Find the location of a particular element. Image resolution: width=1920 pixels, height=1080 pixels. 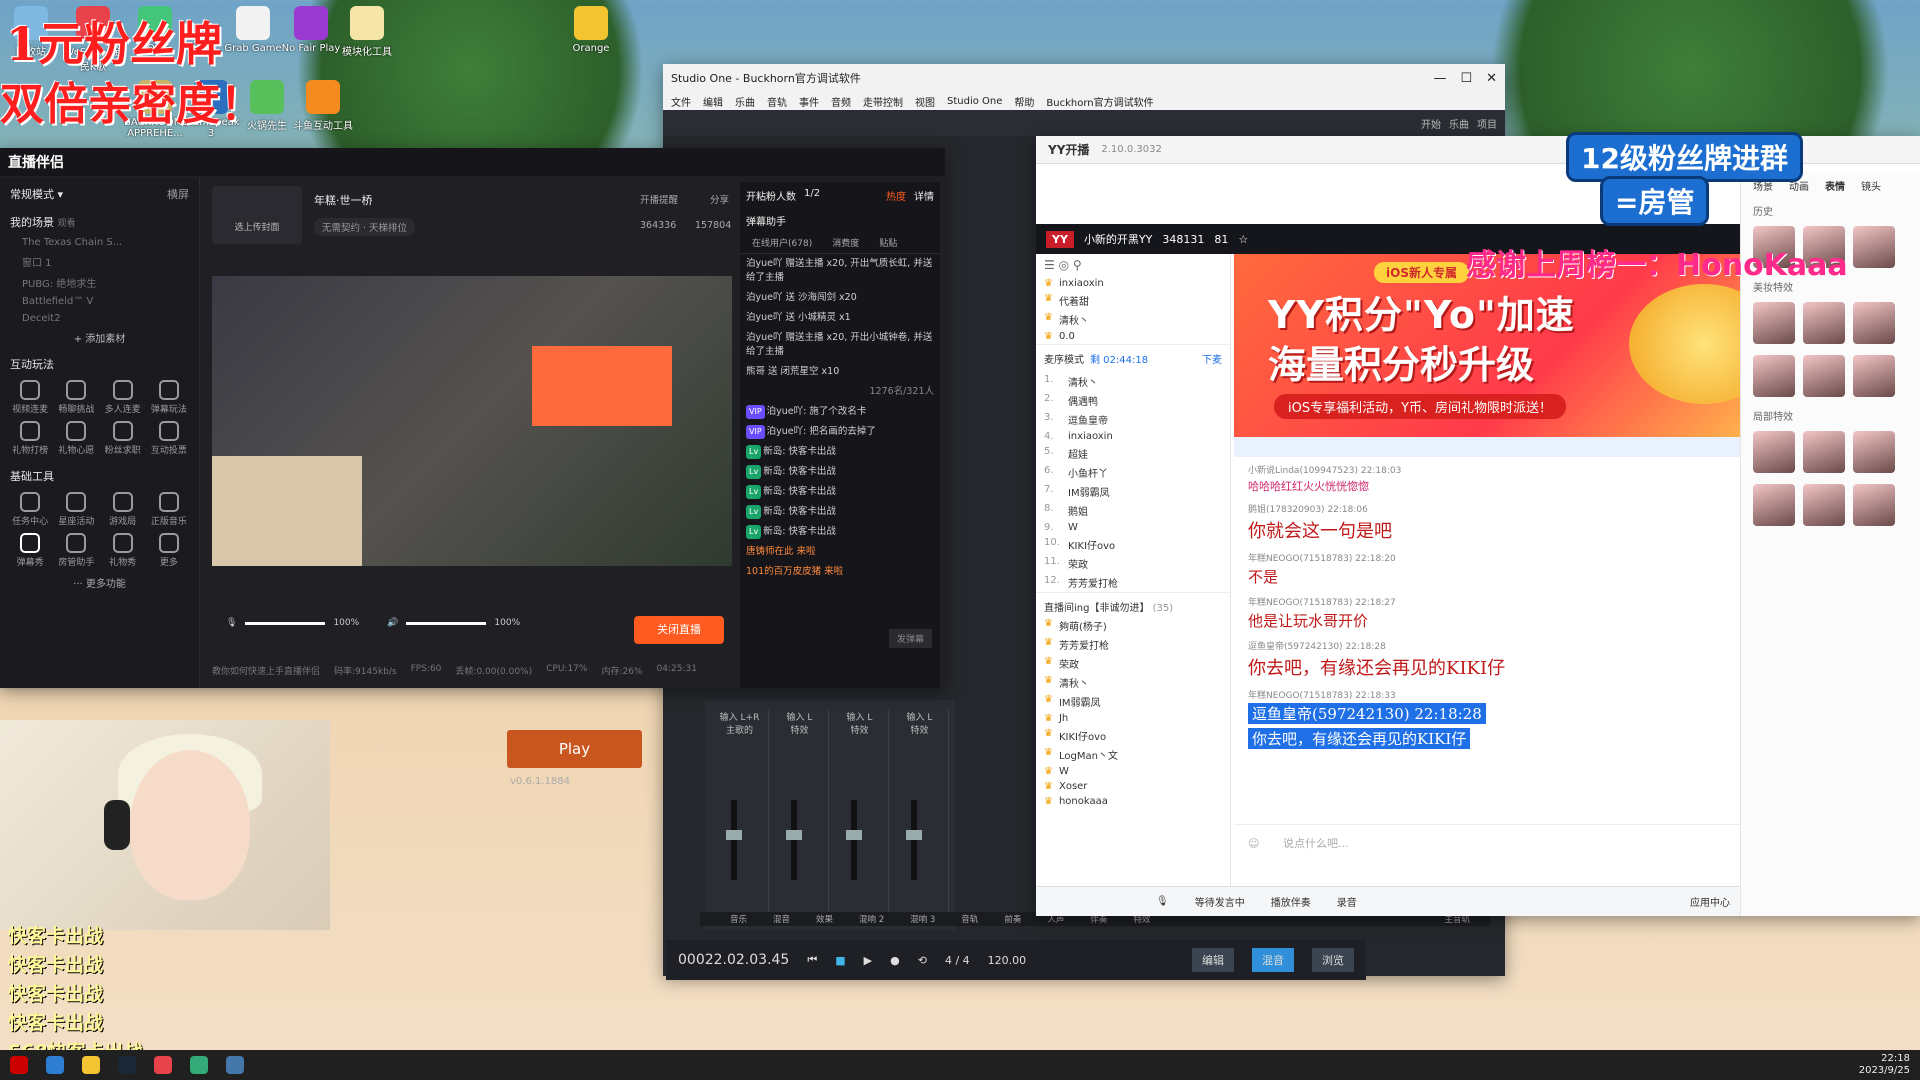

play-icon: ▶ is located at coordinates (868, 960).